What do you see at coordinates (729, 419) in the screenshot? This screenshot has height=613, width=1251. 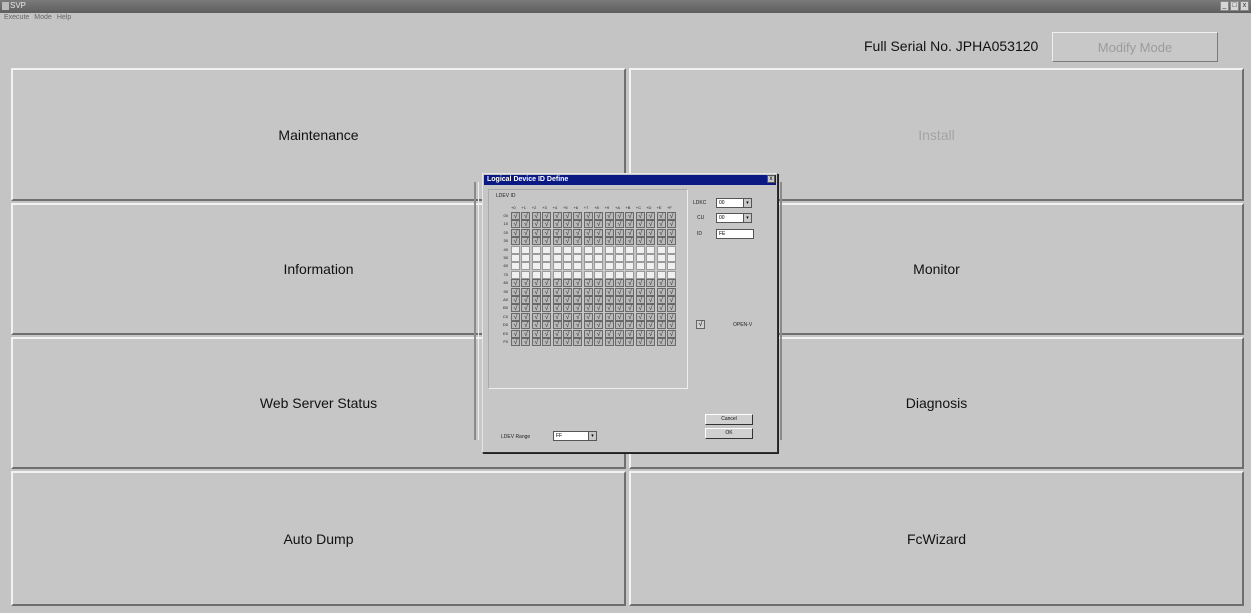 I see `cancel-button: Cancel` at bounding box center [729, 419].